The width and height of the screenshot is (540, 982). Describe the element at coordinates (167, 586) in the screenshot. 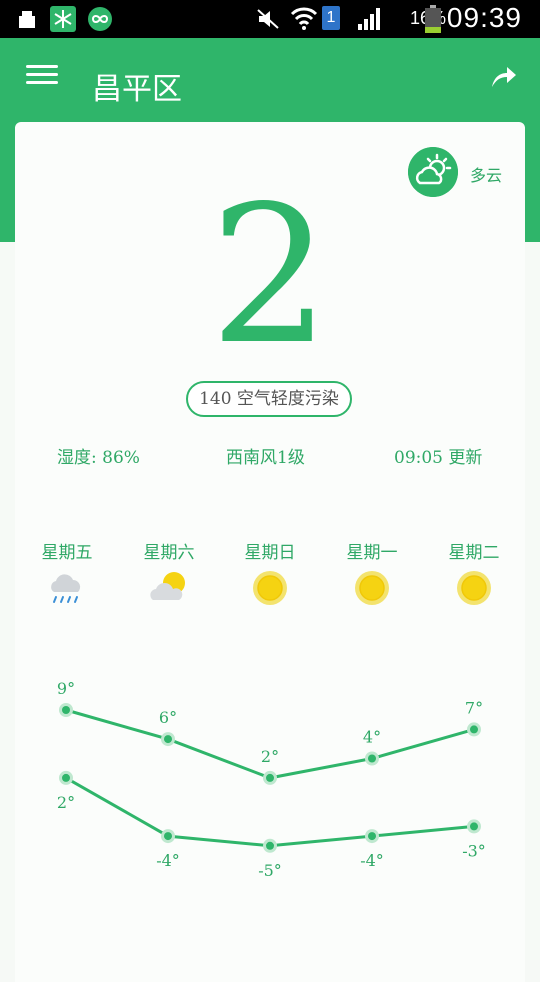

I see `partly-sunny-icon` at that location.